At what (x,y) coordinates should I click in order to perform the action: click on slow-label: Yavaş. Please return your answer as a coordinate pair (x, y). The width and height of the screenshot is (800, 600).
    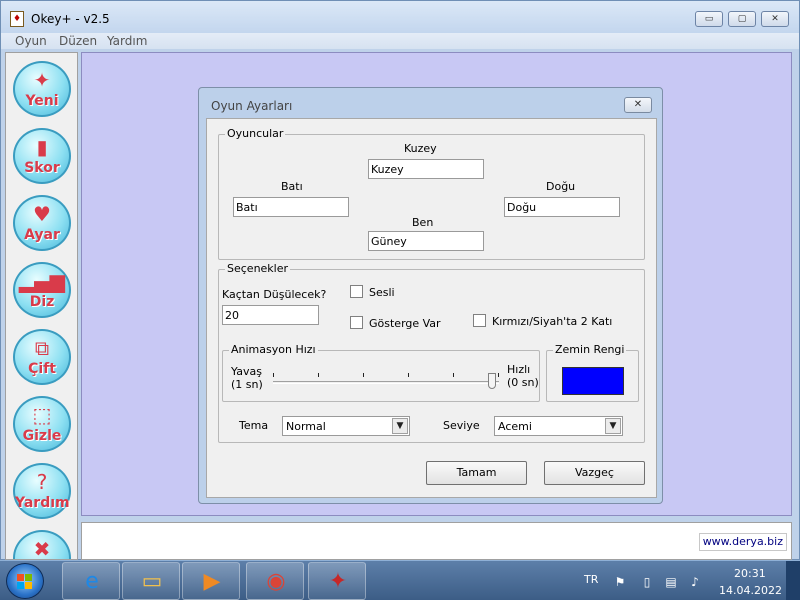
    Looking at the image, I should click on (246, 371).